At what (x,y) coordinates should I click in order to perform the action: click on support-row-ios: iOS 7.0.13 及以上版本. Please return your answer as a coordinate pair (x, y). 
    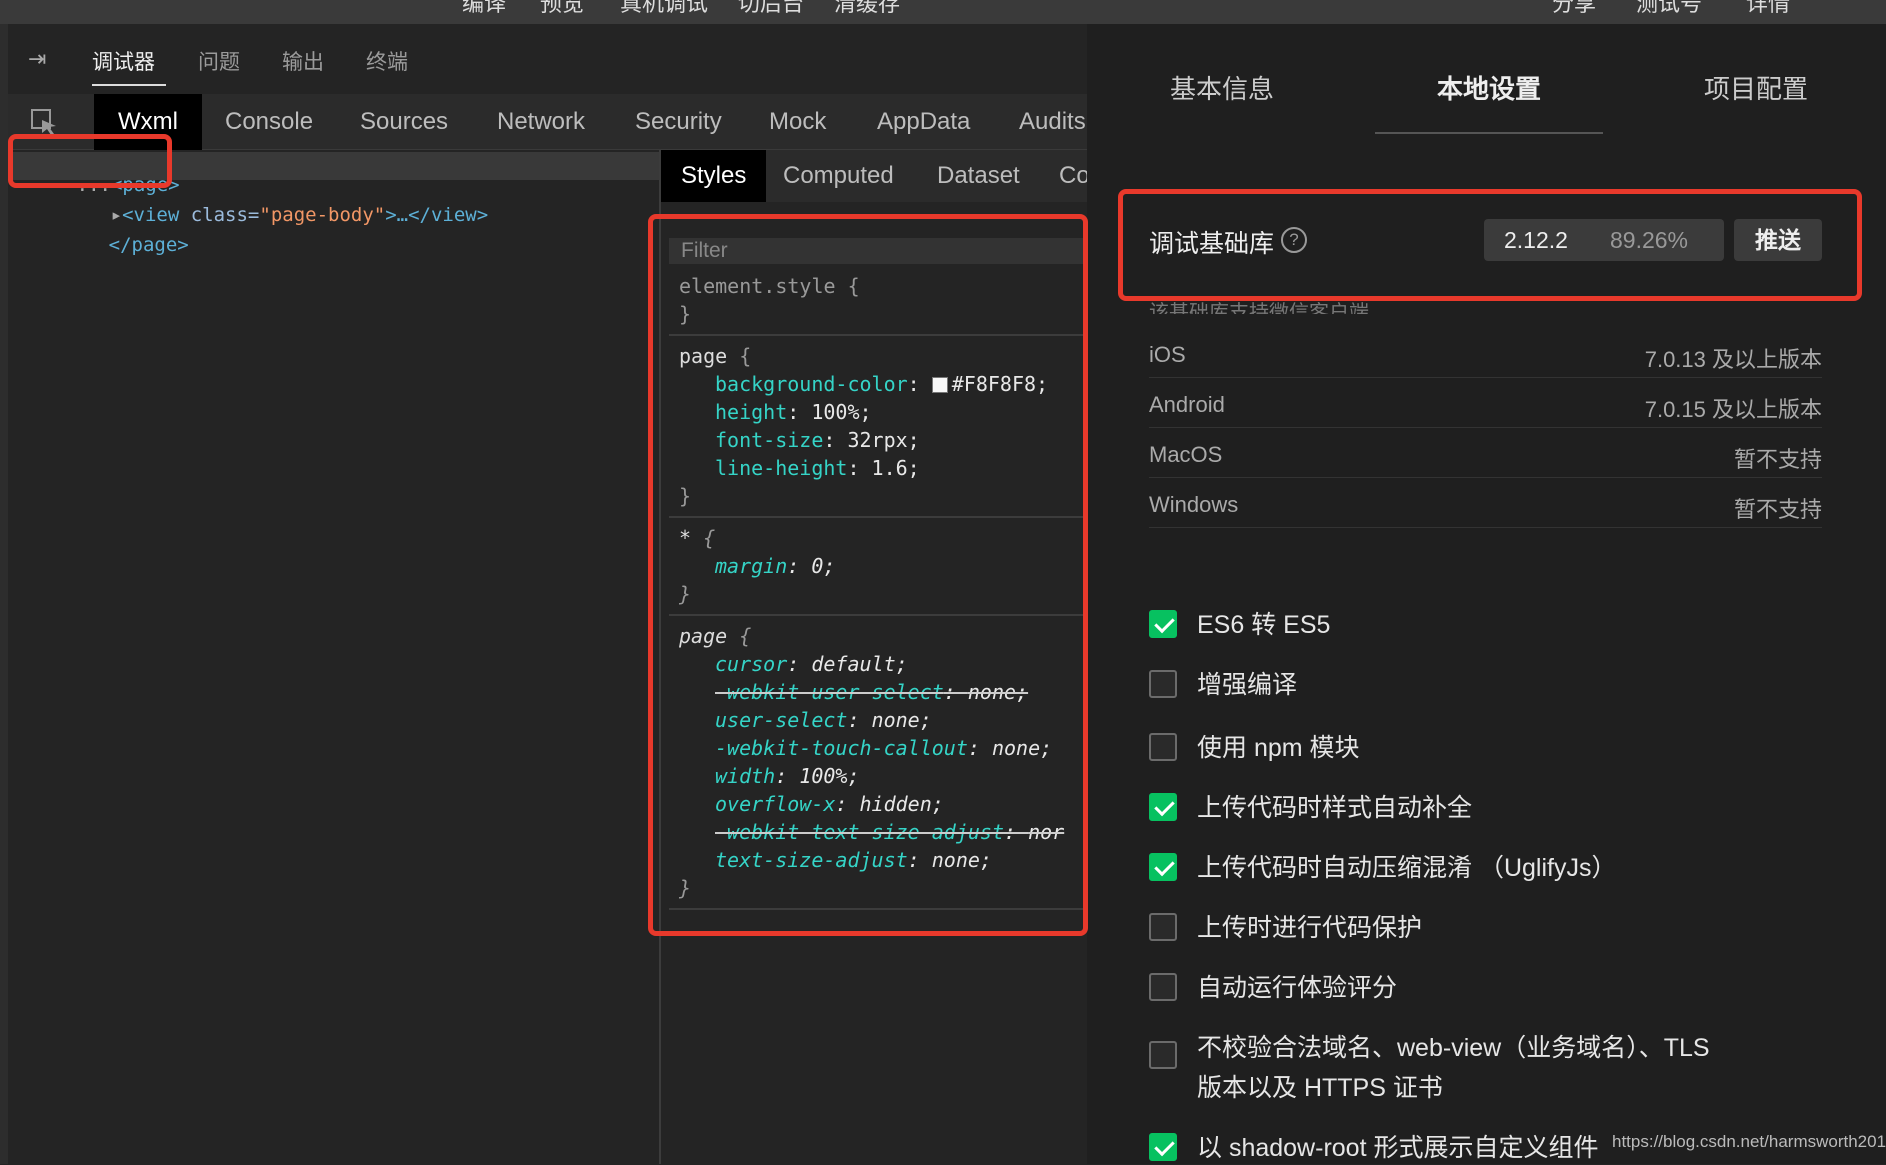
    Looking at the image, I should click on (1485, 353).